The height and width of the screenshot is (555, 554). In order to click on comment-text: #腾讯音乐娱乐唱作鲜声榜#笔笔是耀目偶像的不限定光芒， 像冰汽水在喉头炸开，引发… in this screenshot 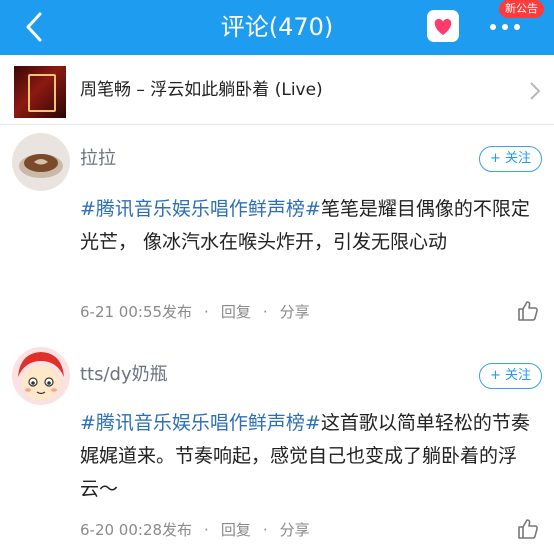, I will do `click(305, 226)`.